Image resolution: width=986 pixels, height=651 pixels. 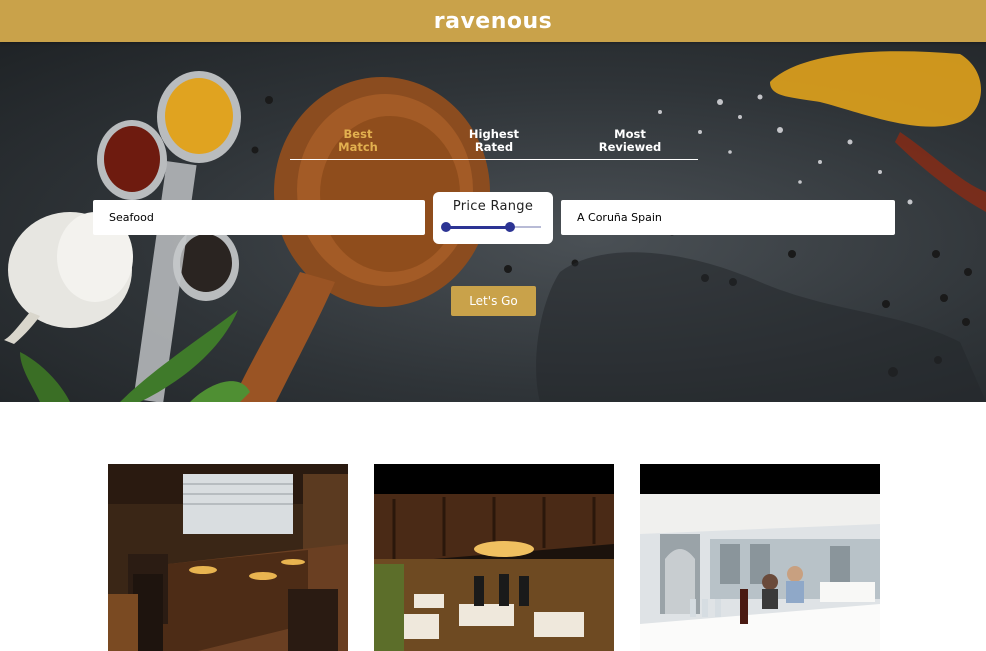 What do you see at coordinates (494, 147) in the screenshot?
I see `sort-tab-label-line2: Rated` at bounding box center [494, 147].